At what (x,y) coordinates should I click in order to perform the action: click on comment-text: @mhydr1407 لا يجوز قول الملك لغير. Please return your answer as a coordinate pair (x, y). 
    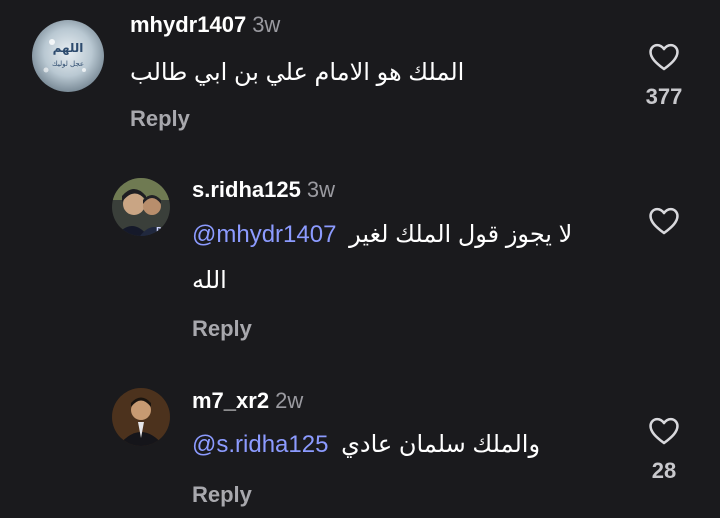
    Looking at the image, I should click on (382, 234).